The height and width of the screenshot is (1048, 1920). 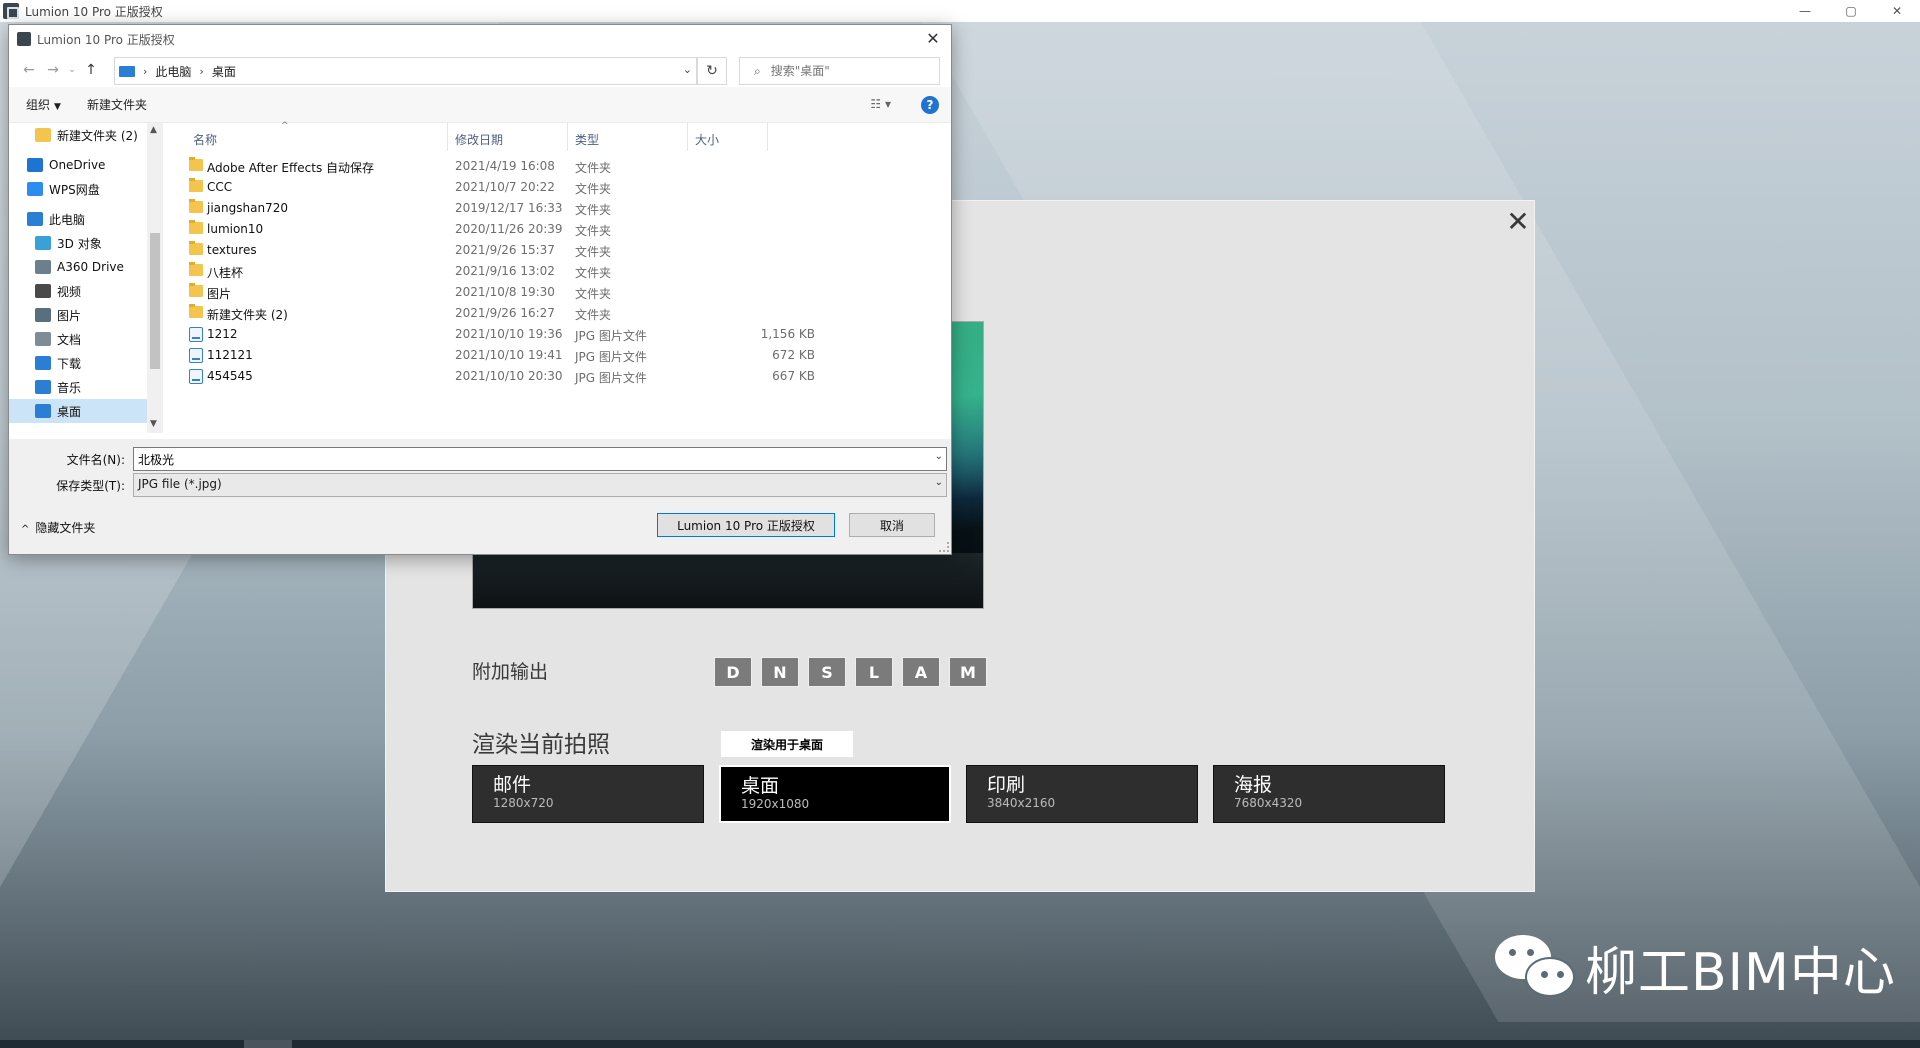 I want to click on extra-output-n-button: N, so click(x=780, y=672).